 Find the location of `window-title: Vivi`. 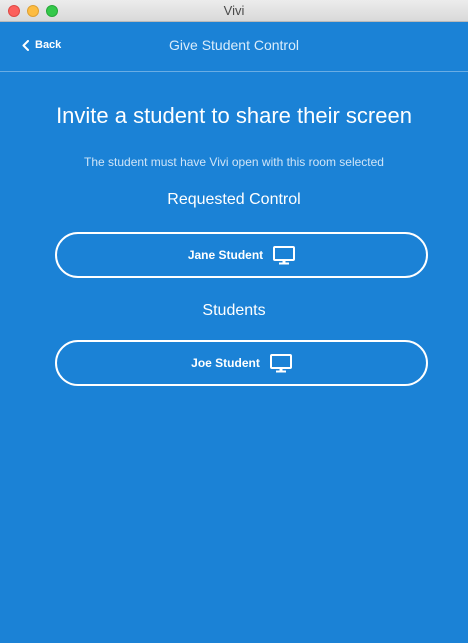

window-title: Vivi is located at coordinates (234, 10).